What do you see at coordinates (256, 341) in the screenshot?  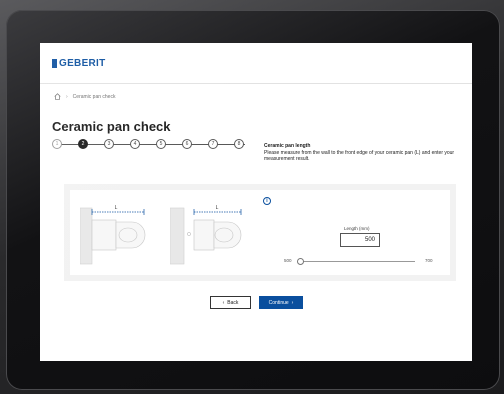 I see `page-footer-area` at bounding box center [256, 341].